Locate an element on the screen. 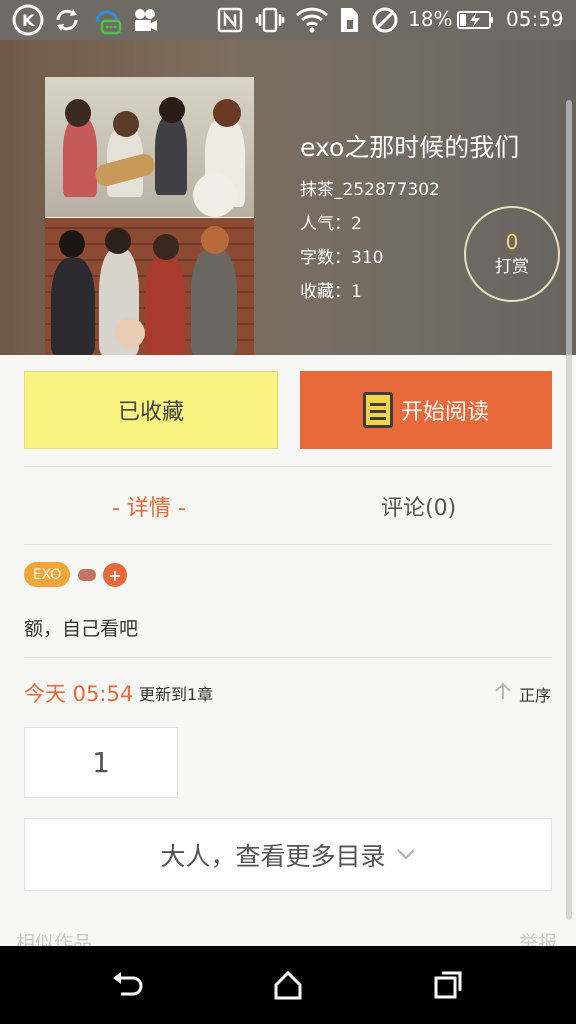 The height and width of the screenshot is (1024, 576). system-nav-bar is located at coordinates (288, 985).